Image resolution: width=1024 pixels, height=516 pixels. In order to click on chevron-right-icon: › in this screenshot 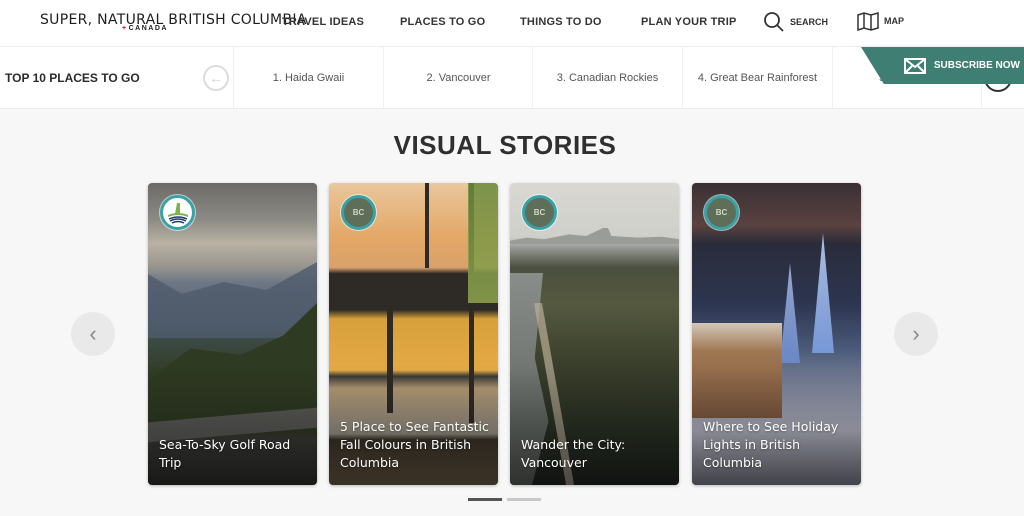, I will do `click(916, 333)`.